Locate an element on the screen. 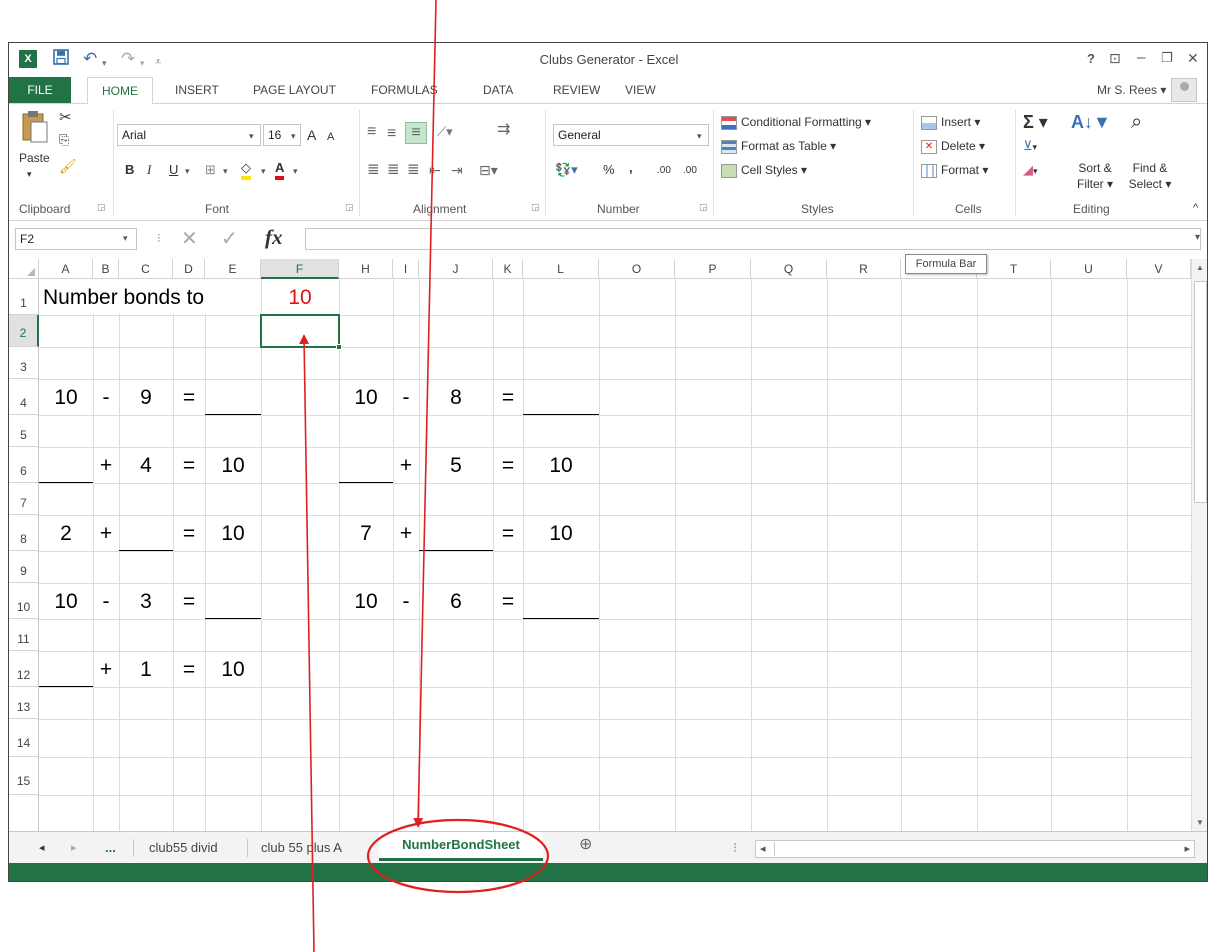 The width and height of the screenshot is (1208, 952). vertical-scrollbar: ▲ ▼ is located at coordinates (1199, 545).